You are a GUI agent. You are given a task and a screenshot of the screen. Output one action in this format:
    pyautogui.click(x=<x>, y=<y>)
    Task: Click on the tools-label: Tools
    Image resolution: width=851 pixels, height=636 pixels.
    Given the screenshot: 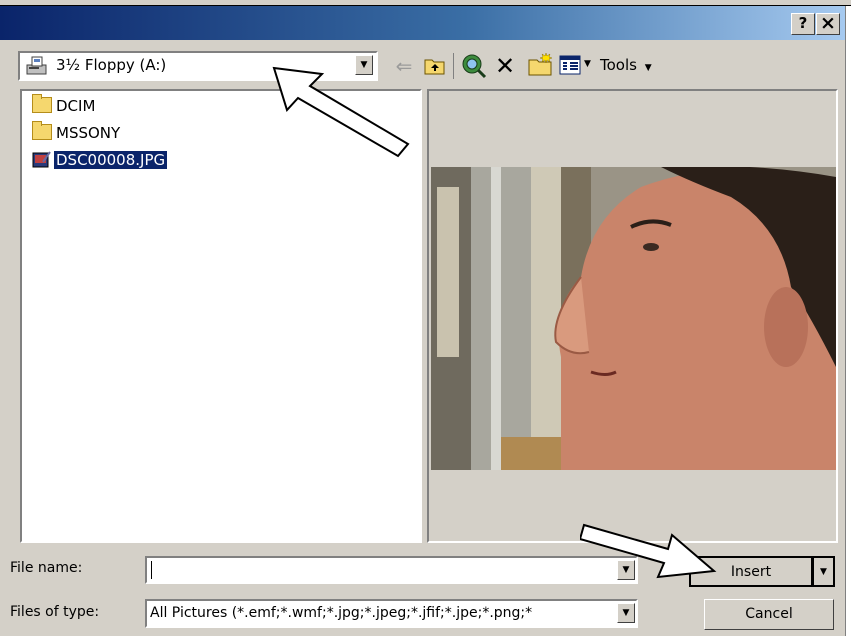 What is the action you would take?
    pyautogui.click(x=618, y=65)
    